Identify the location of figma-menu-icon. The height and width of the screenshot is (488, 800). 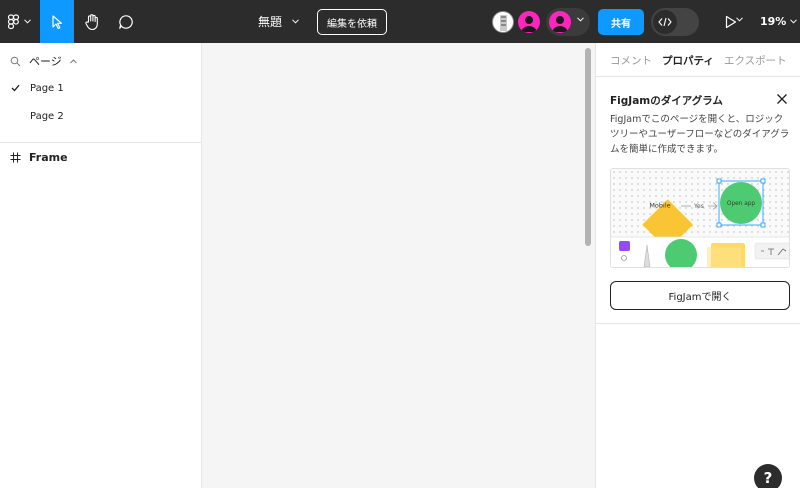
(13, 21).